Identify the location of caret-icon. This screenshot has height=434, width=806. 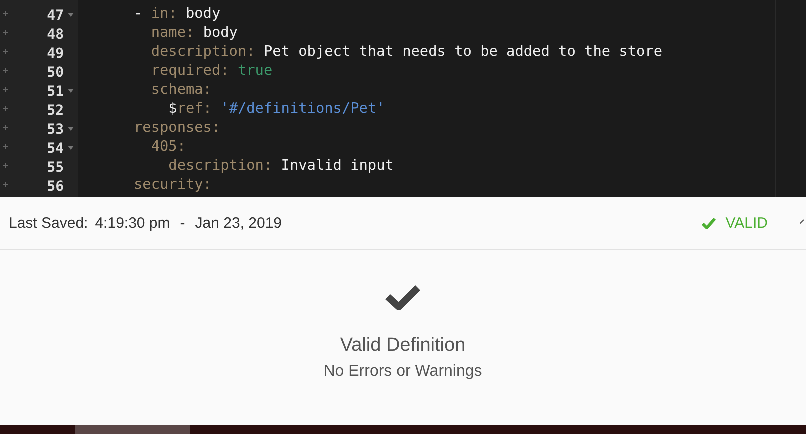
(803, 223).